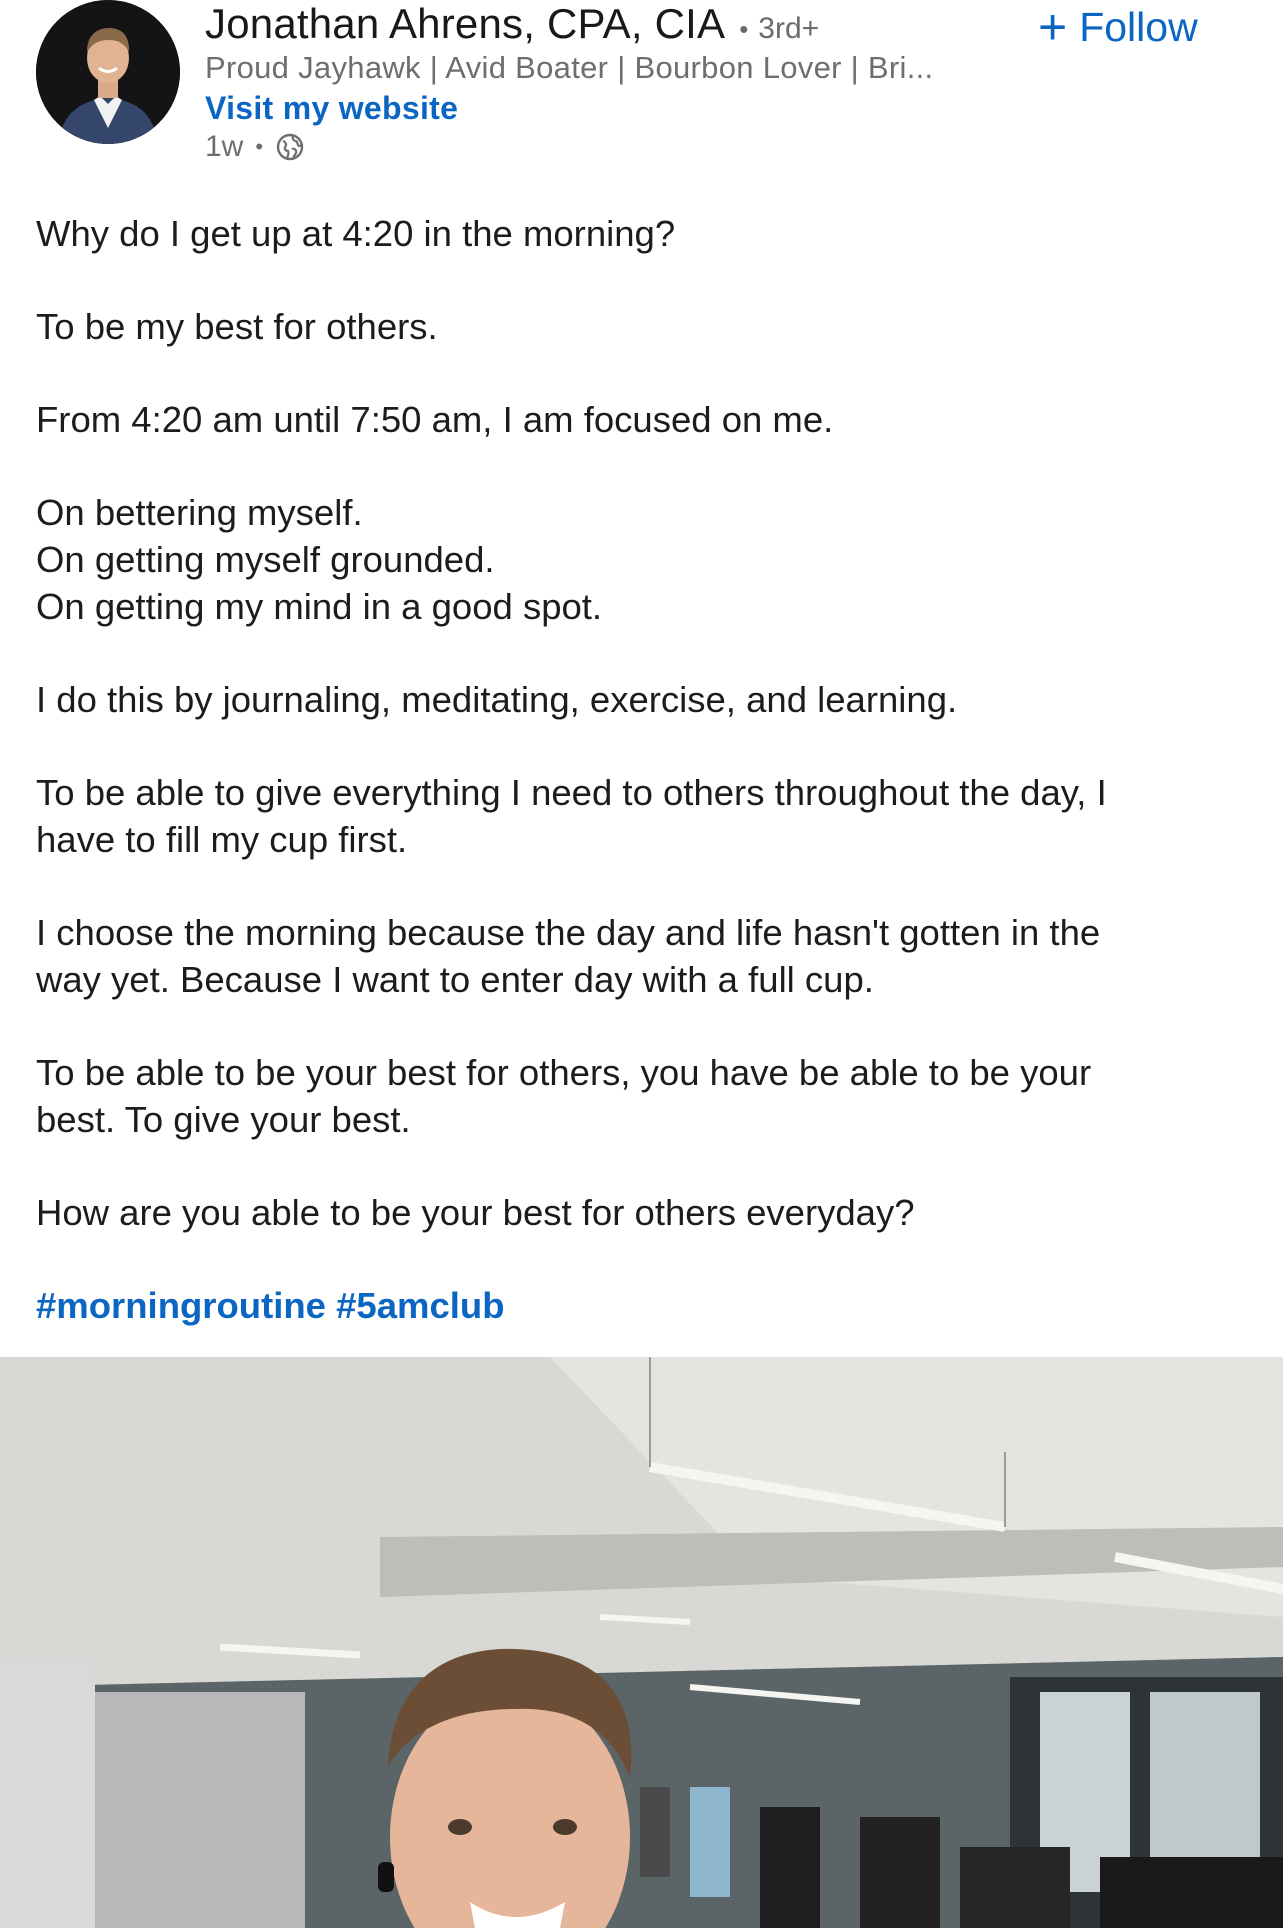 The width and height of the screenshot is (1283, 1928). I want to click on hashtag-link: #5amclub, so click(420, 1305).